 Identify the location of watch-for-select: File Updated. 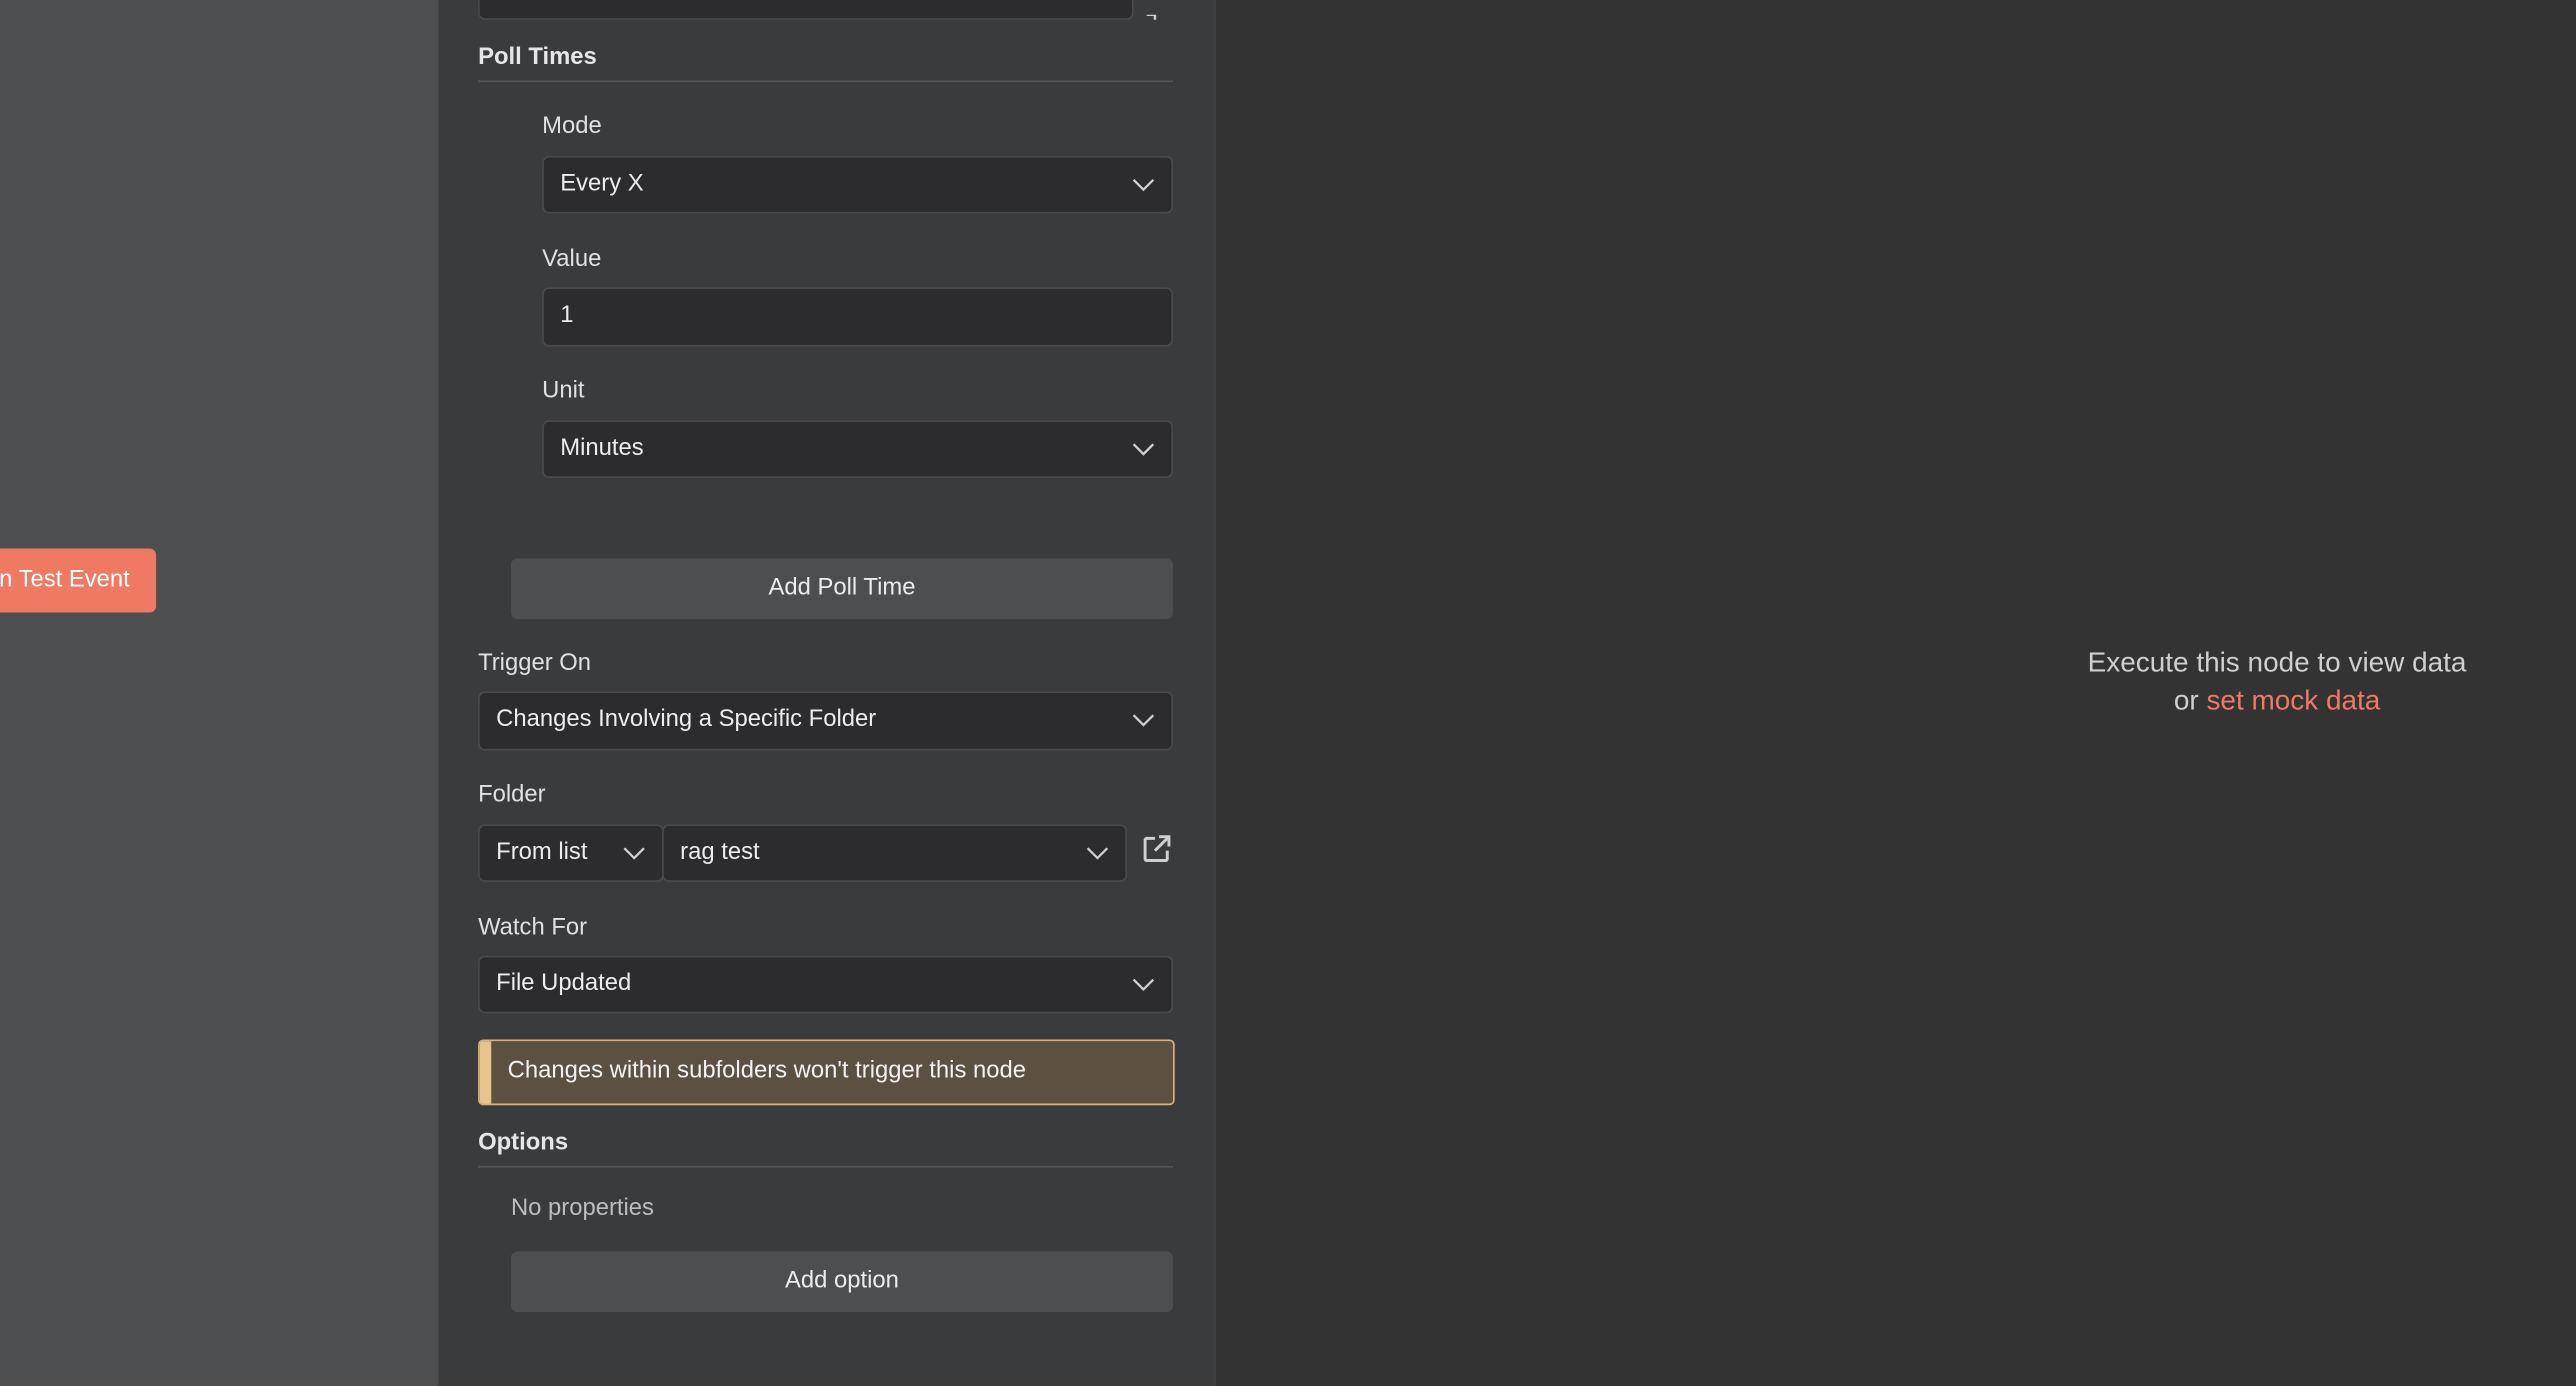
(826, 984).